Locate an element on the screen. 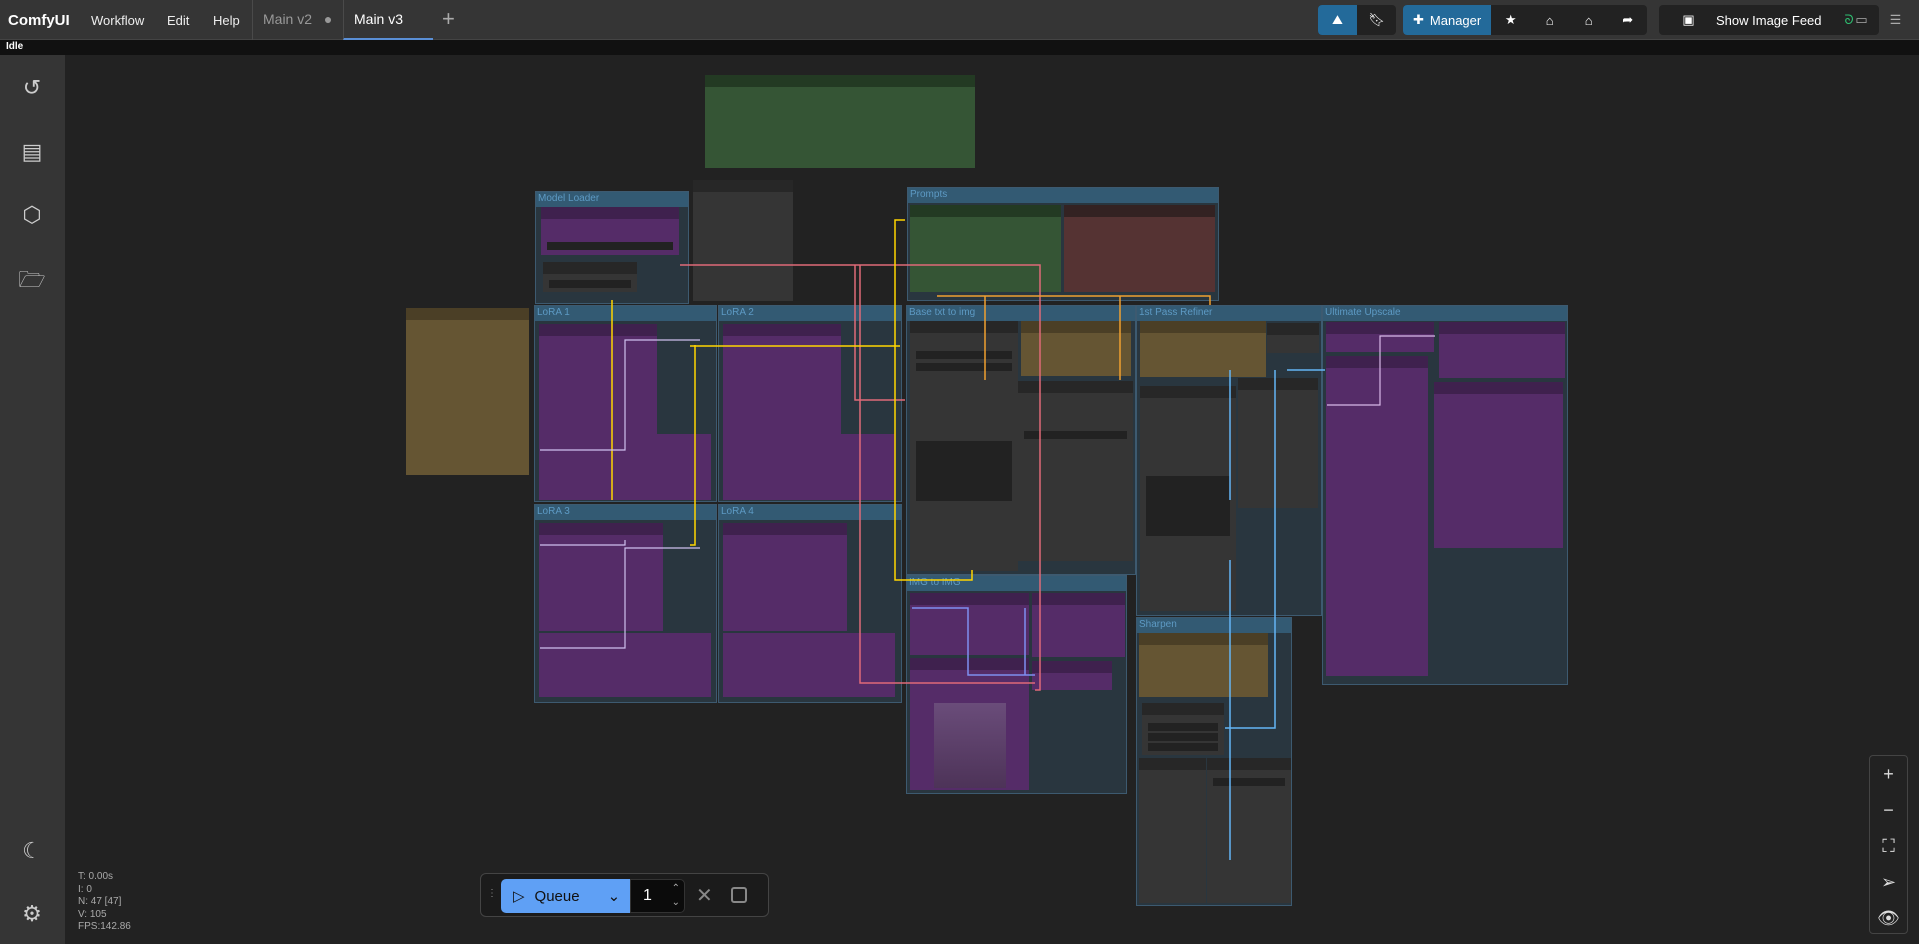  batch-count-value: 1 is located at coordinates (647, 895).